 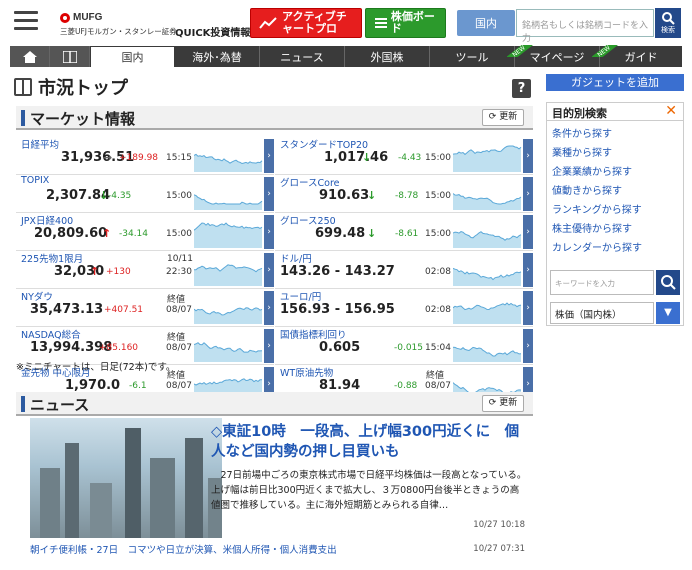 What do you see at coordinates (132, 56) in the screenshot?
I see `tab-domestic: 国内` at bounding box center [132, 56].